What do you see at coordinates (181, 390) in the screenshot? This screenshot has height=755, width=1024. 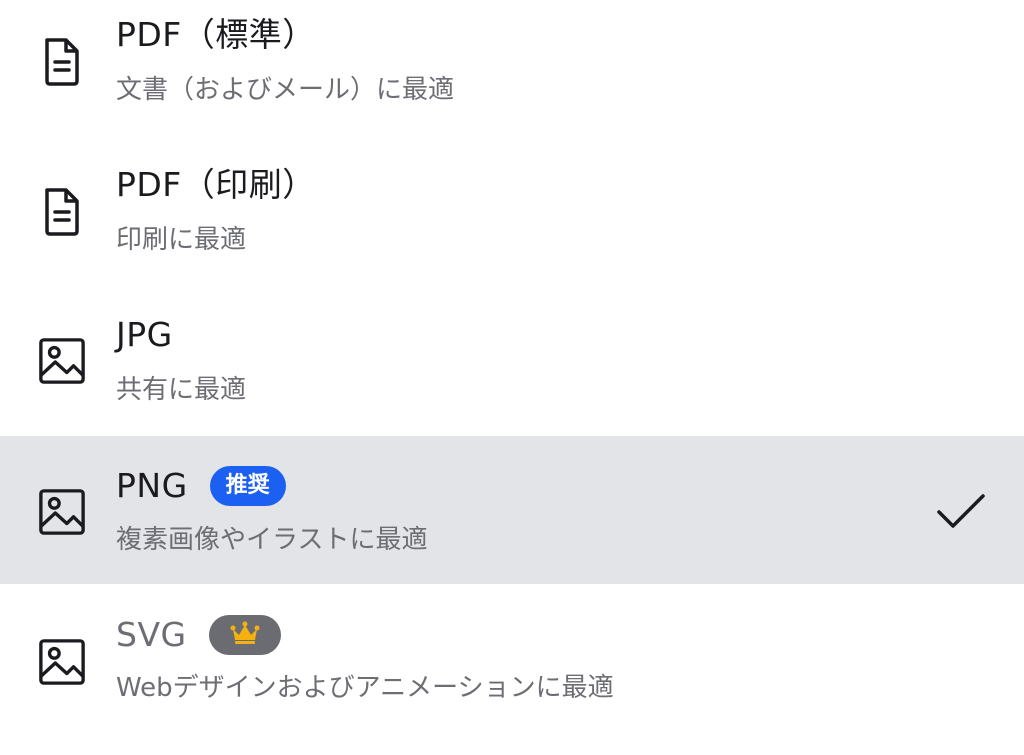 I see `option-subtitle: 共有に最適` at bounding box center [181, 390].